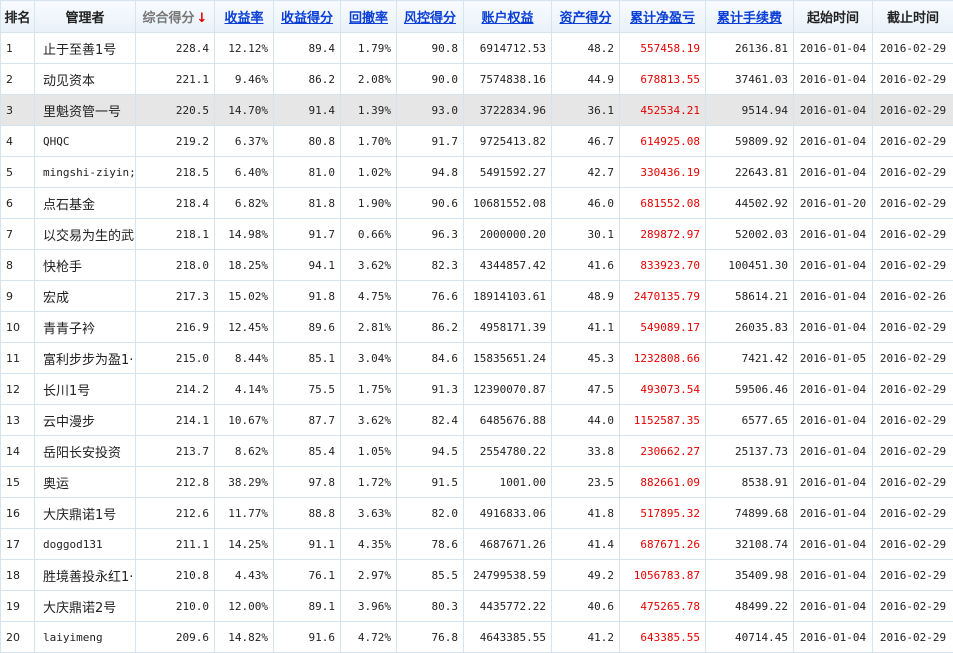 The width and height of the screenshot is (953, 653). What do you see at coordinates (307, 389) in the screenshot?
I see `cell-return-score: 75.5` at bounding box center [307, 389].